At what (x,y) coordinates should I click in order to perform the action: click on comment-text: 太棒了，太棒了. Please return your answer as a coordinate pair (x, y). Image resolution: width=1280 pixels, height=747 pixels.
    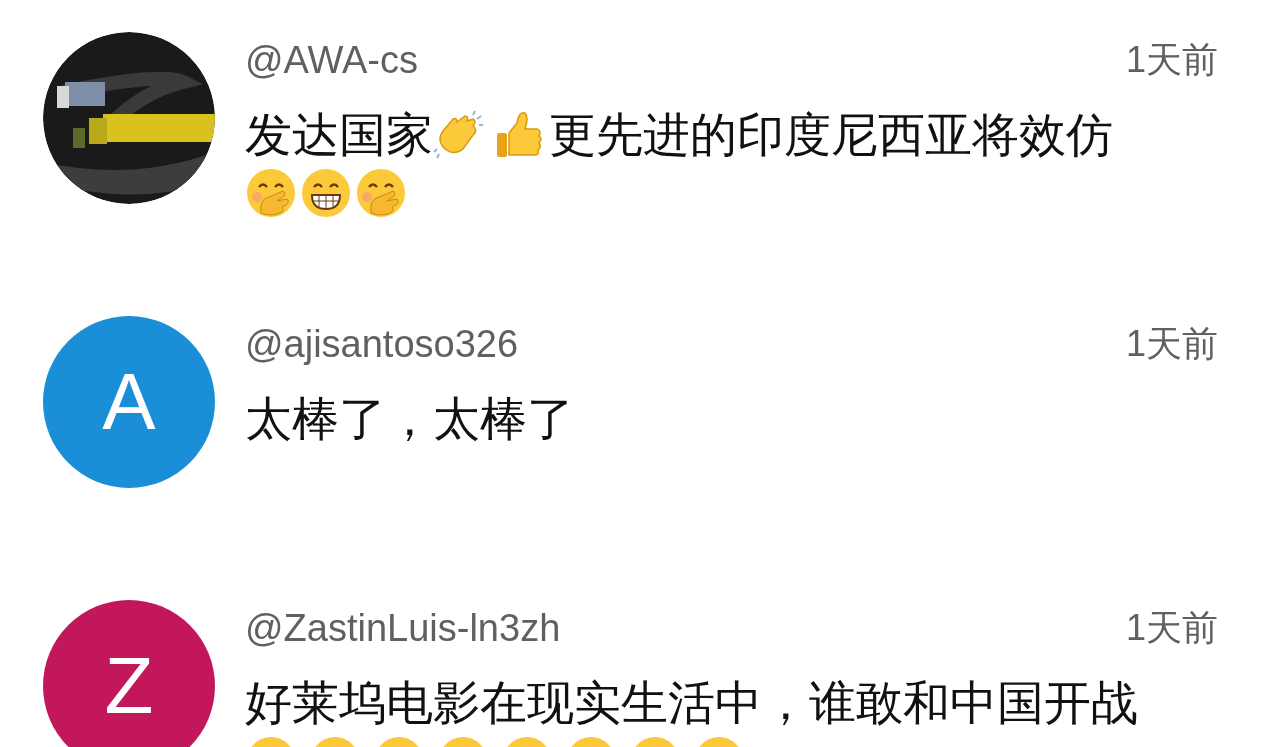
    Looking at the image, I should click on (409, 419).